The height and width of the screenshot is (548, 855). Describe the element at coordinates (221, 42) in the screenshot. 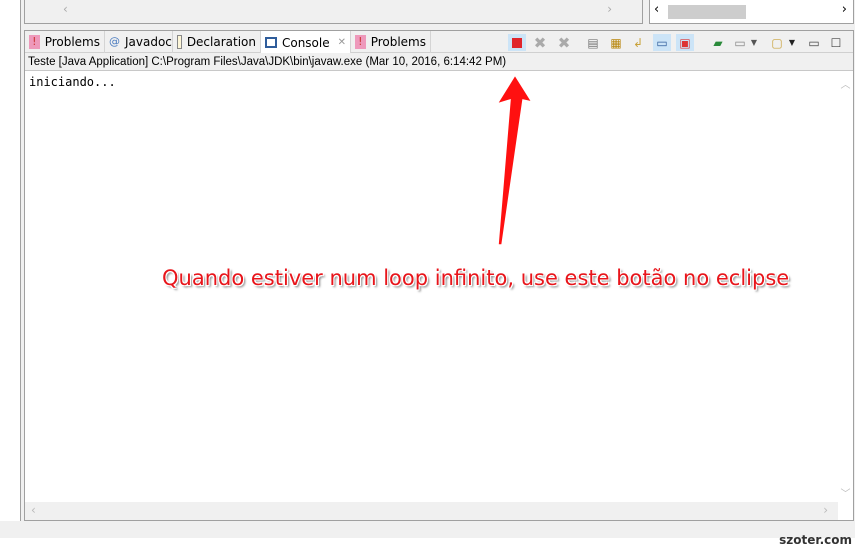

I see `tab-label: Declaration` at that location.